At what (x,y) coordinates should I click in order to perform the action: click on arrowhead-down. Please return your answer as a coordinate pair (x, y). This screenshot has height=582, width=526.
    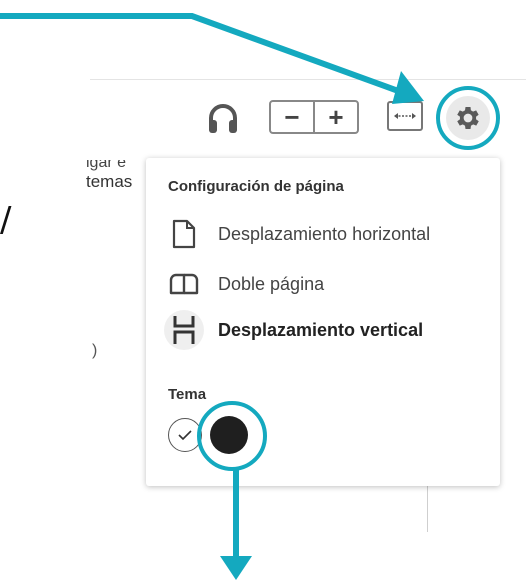
    Looking at the image, I should click on (236, 568).